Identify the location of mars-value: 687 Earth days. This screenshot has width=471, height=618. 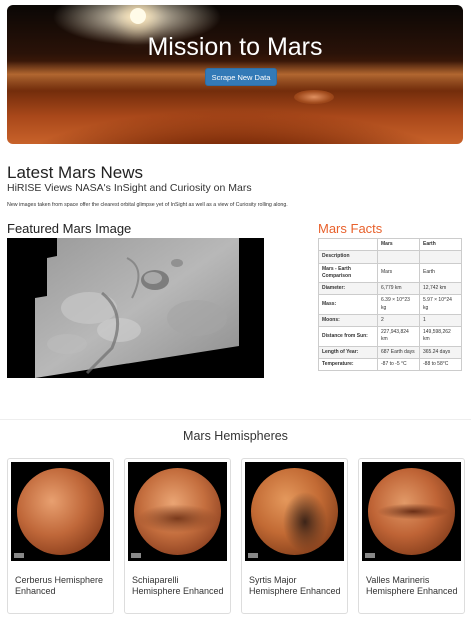
(398, 352).